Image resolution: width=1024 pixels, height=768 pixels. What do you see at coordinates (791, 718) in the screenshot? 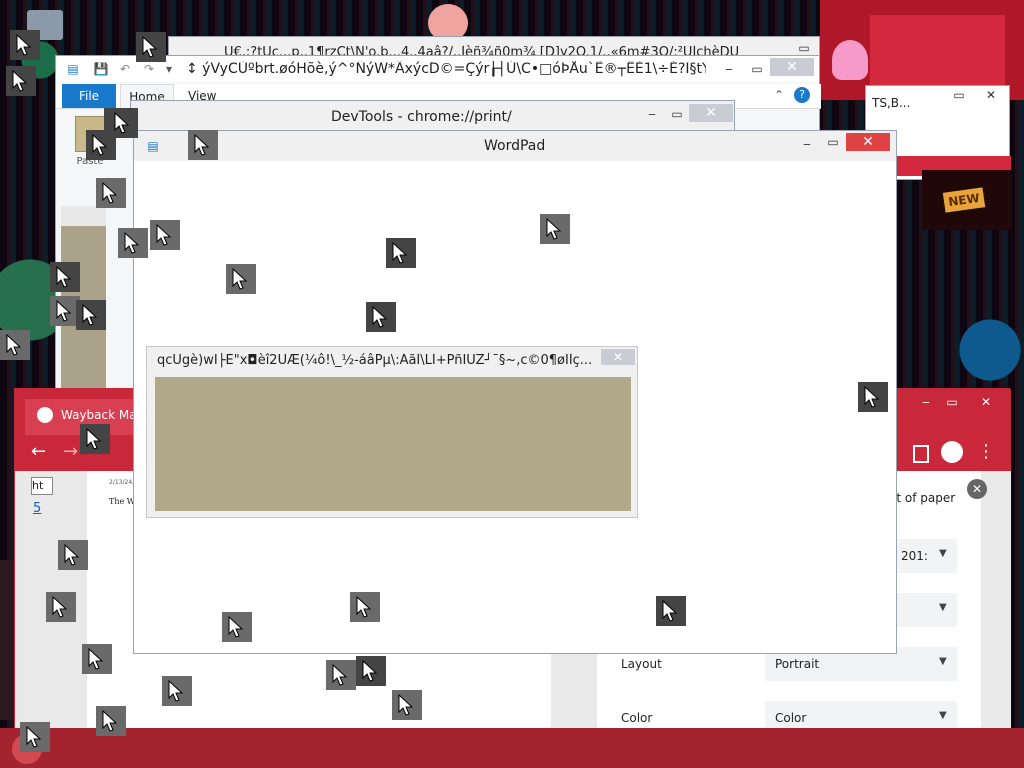
I see `color-value: Color` at bounding box center [791, 718].